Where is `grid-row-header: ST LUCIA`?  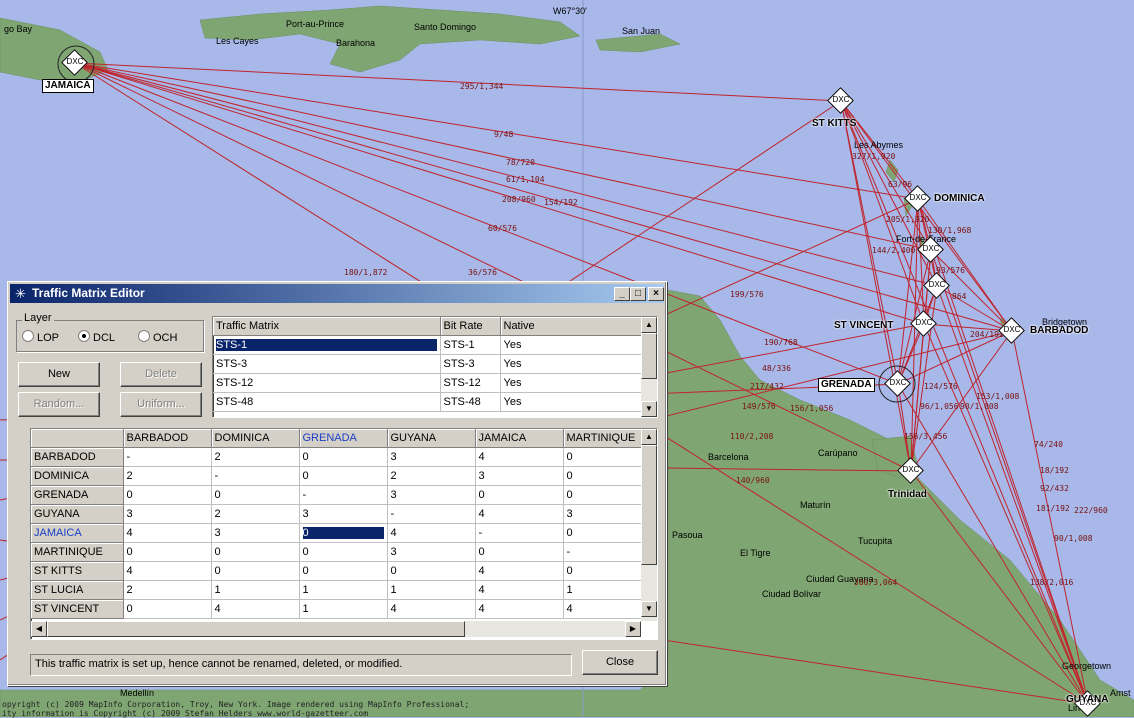 grid-row-header: ST LUCIA is located at coordinates (77, 590).